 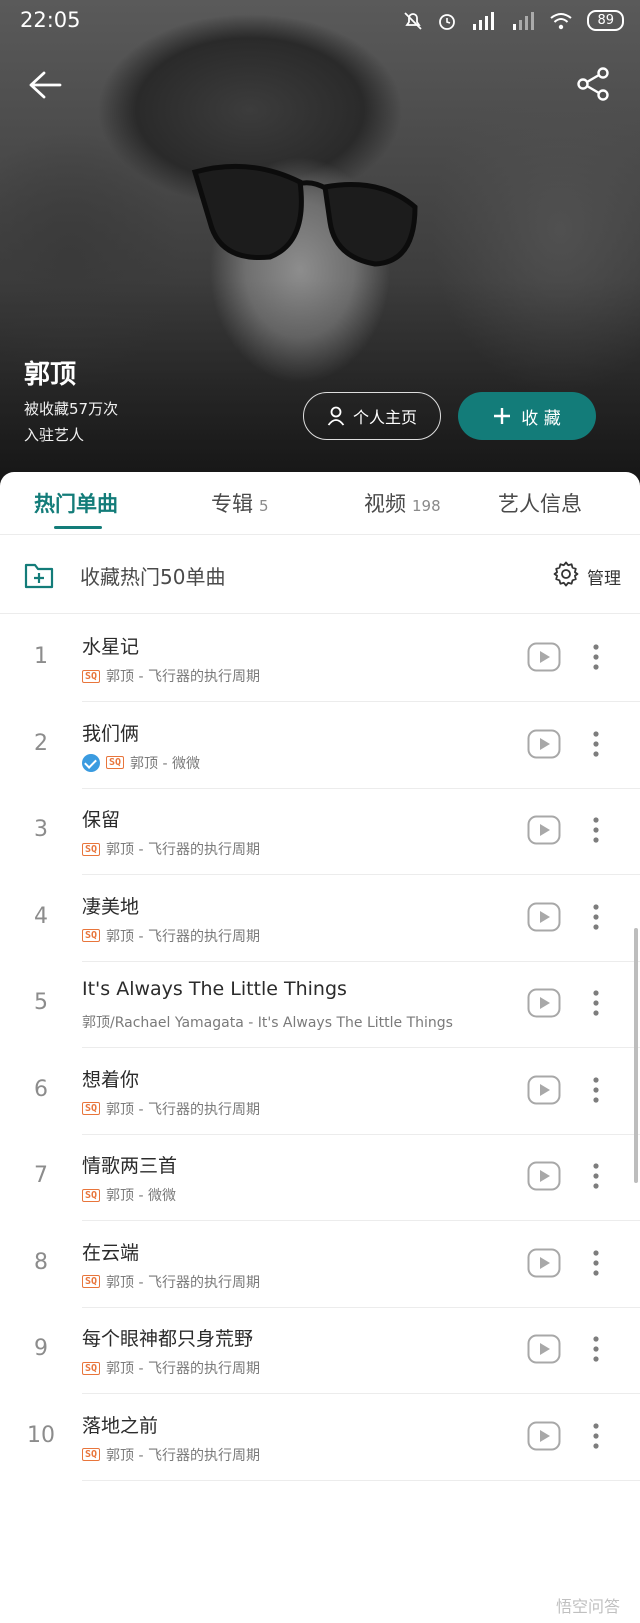 I want to click on manage-button: 管理, so click(x=604, y=576).